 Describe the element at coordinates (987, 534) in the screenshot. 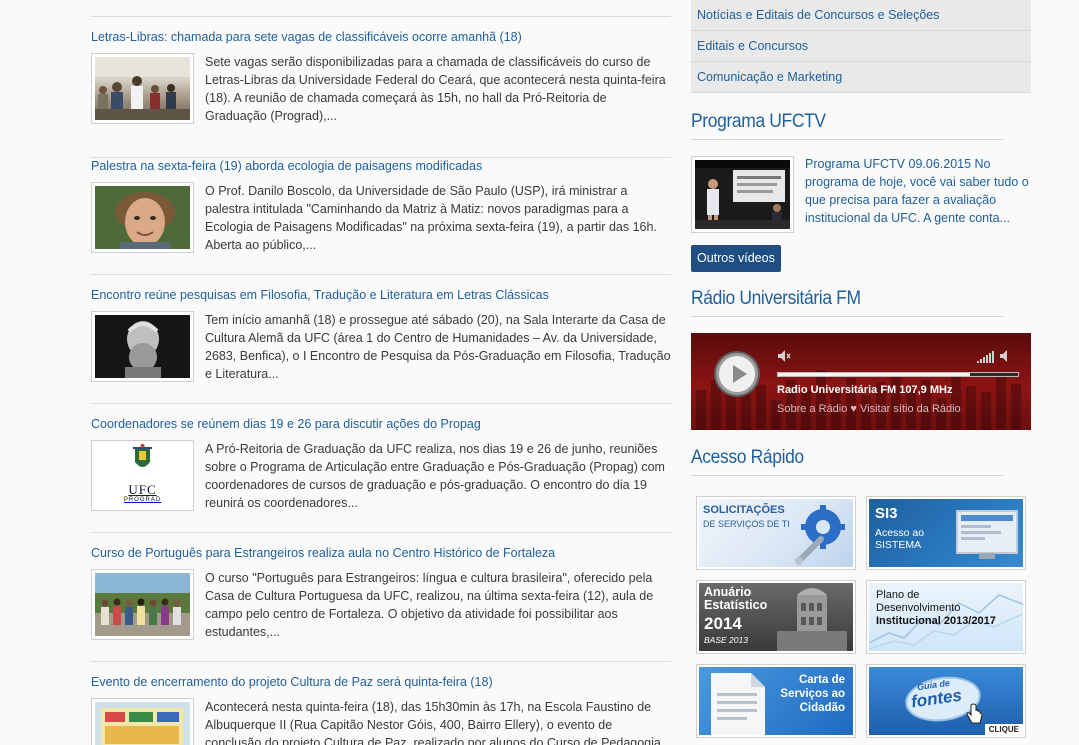

I see `monitor-icon` at that location.